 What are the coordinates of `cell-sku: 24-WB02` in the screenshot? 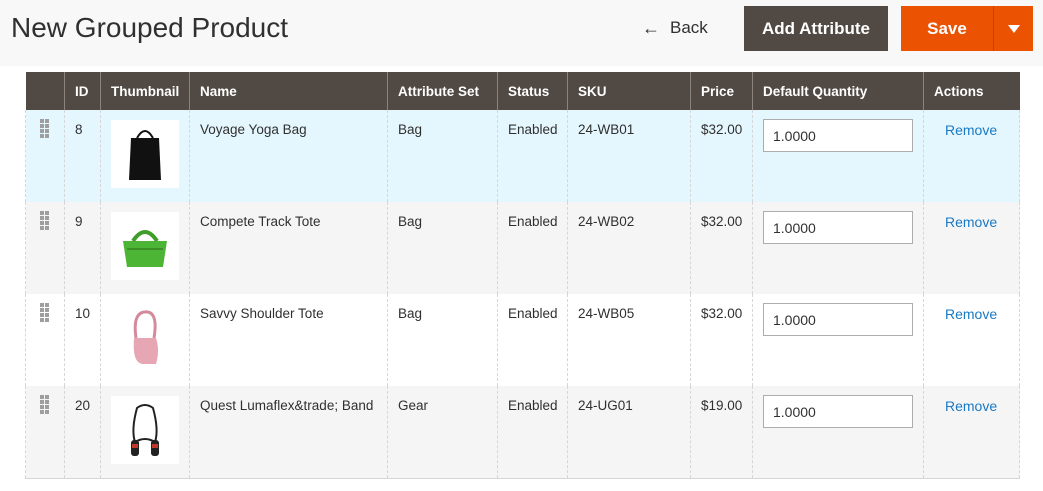 It's located at (629, 248).